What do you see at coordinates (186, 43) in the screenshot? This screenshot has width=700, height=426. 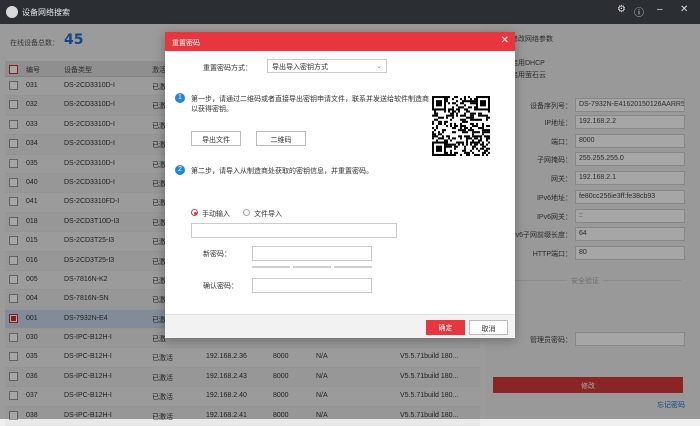 I see `dialog-title: 重置密码` at bounding box center [186, 43].